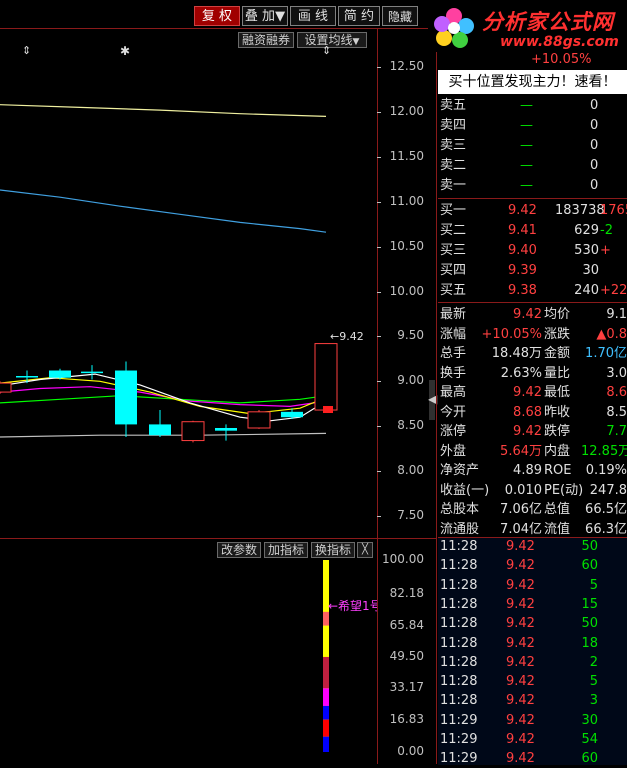 Image resolution: width=627 pixels, height=768 pixels. Describe the element at coordinates (453, 185) in the screenshot. I see `sell-label: 卖一` at that location.